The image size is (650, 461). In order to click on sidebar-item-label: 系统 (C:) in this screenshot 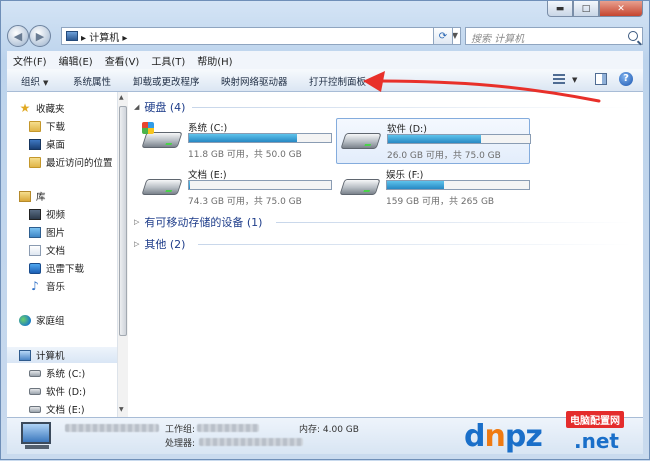, I will do `click(66, 374)`.